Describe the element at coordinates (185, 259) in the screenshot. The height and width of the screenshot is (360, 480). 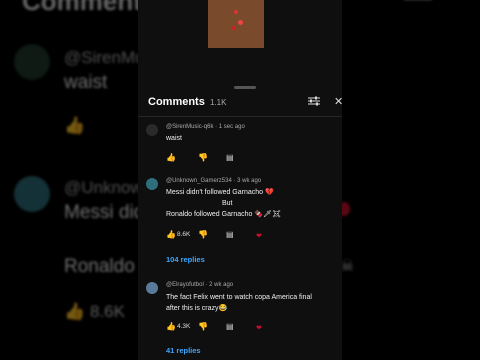
I see `replies-link: 104 replies` at that location.